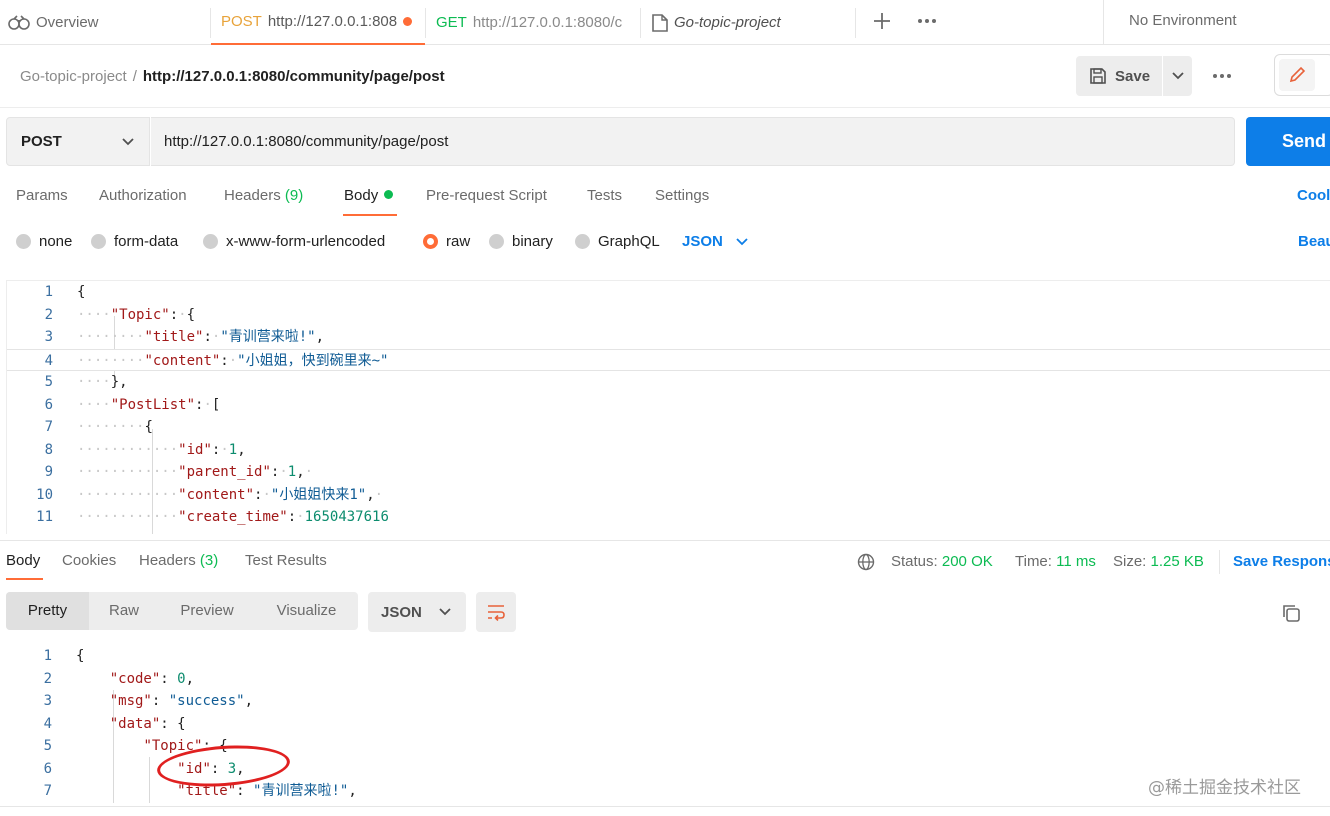 This screenshot has height=816, width=1330. I want to click on environment-selector: No Environment, so click(1216, 22).